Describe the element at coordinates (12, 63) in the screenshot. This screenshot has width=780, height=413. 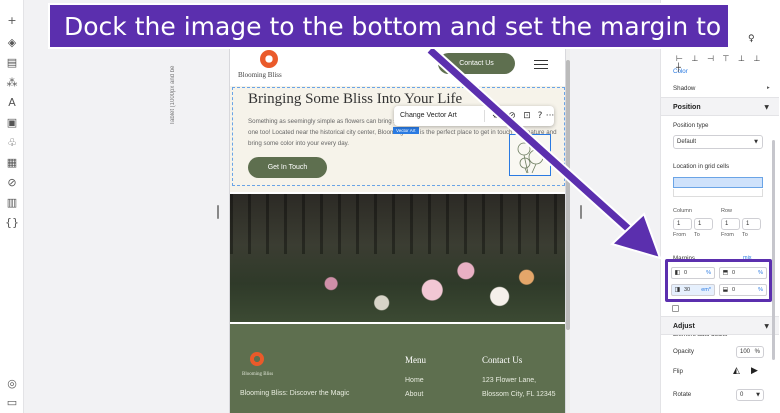
I see `pages-icon: ▤` at that location.